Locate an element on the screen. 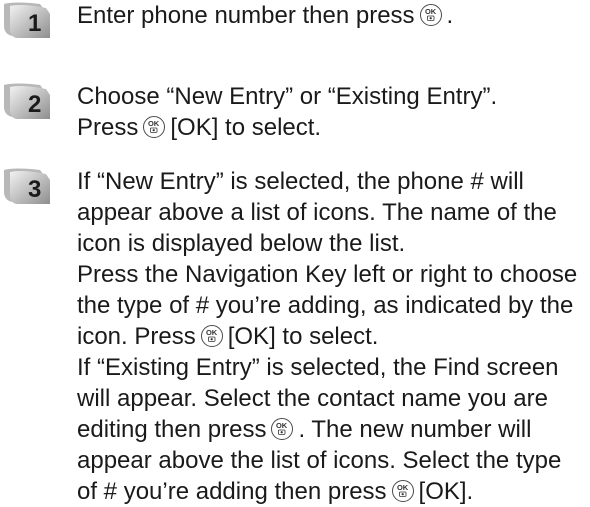  text-segment: icon is displayed below the list. is located at coordinates (241, 243).